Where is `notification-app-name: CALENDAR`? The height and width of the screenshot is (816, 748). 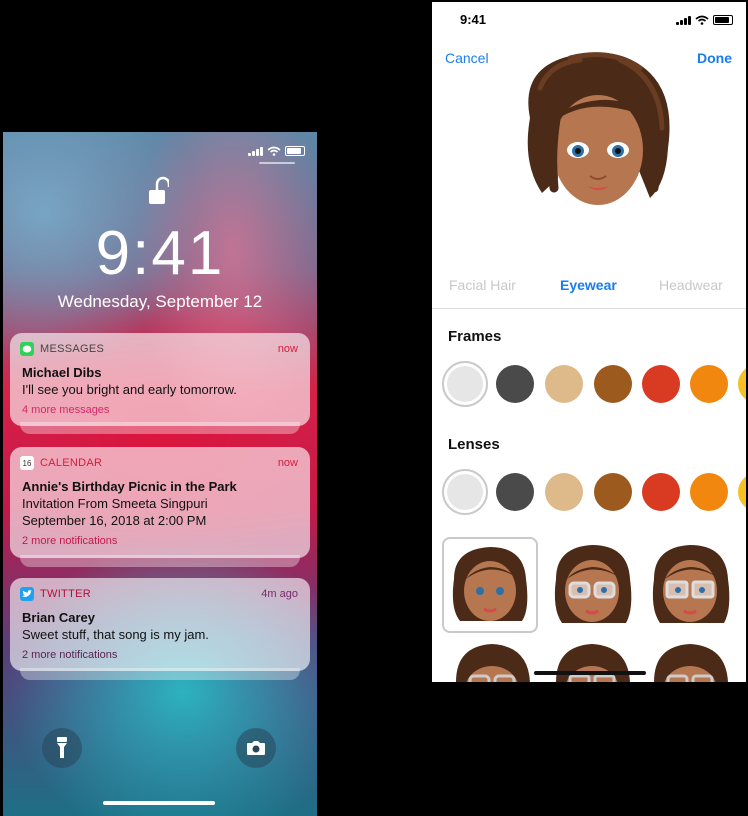 notification-app-name: CALENDAR is located at coordinates (71, 463).